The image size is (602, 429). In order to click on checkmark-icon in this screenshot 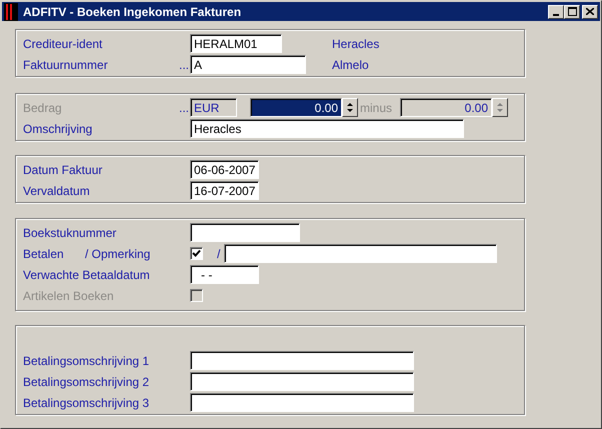, I will do `click(196, 253)`.